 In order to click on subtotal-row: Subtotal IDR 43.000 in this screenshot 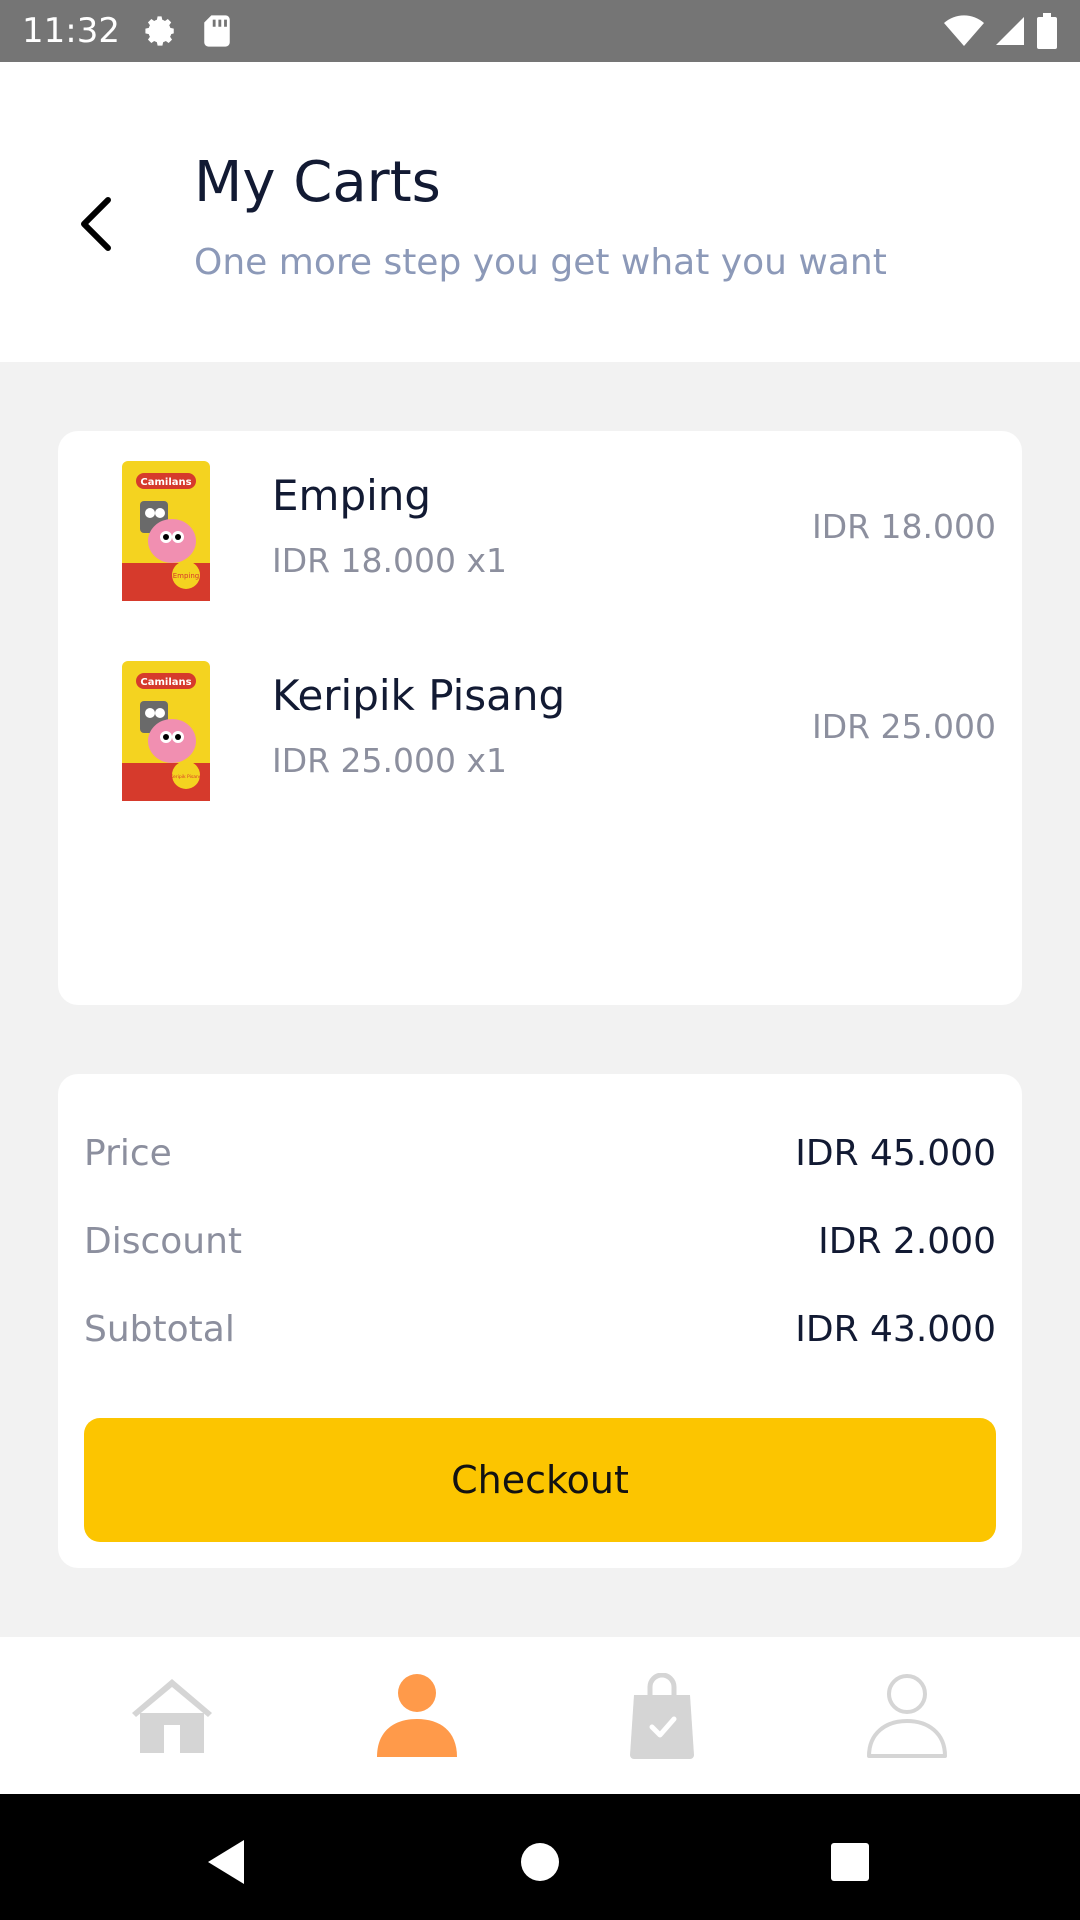, I will do `click(540, 1329)`.